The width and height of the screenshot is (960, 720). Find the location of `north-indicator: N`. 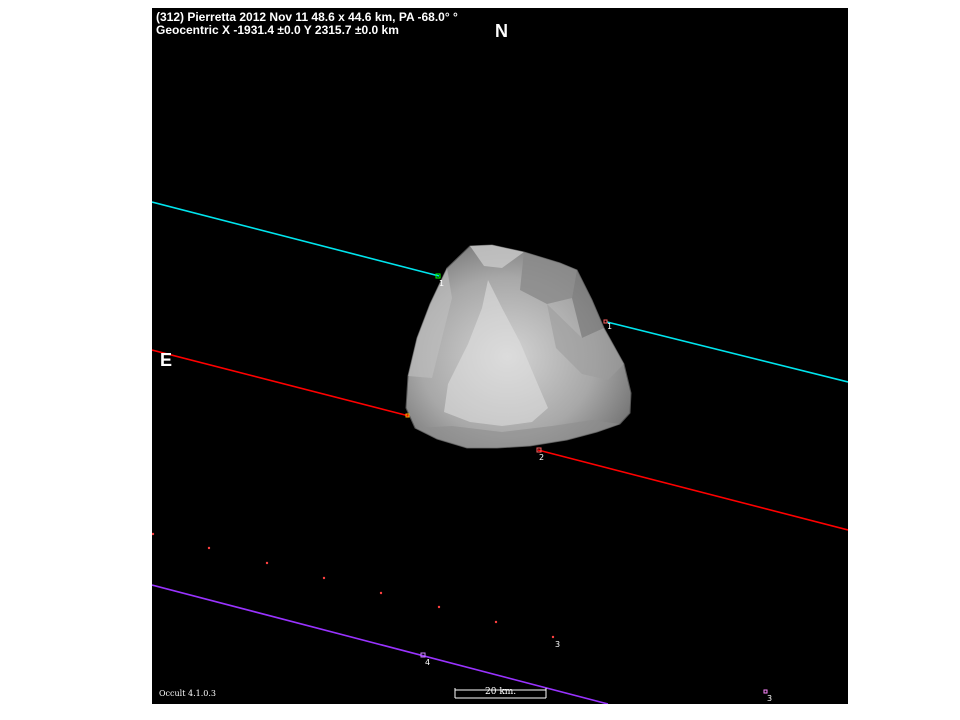

north-indicator: N is located at coordinates (501, 31).